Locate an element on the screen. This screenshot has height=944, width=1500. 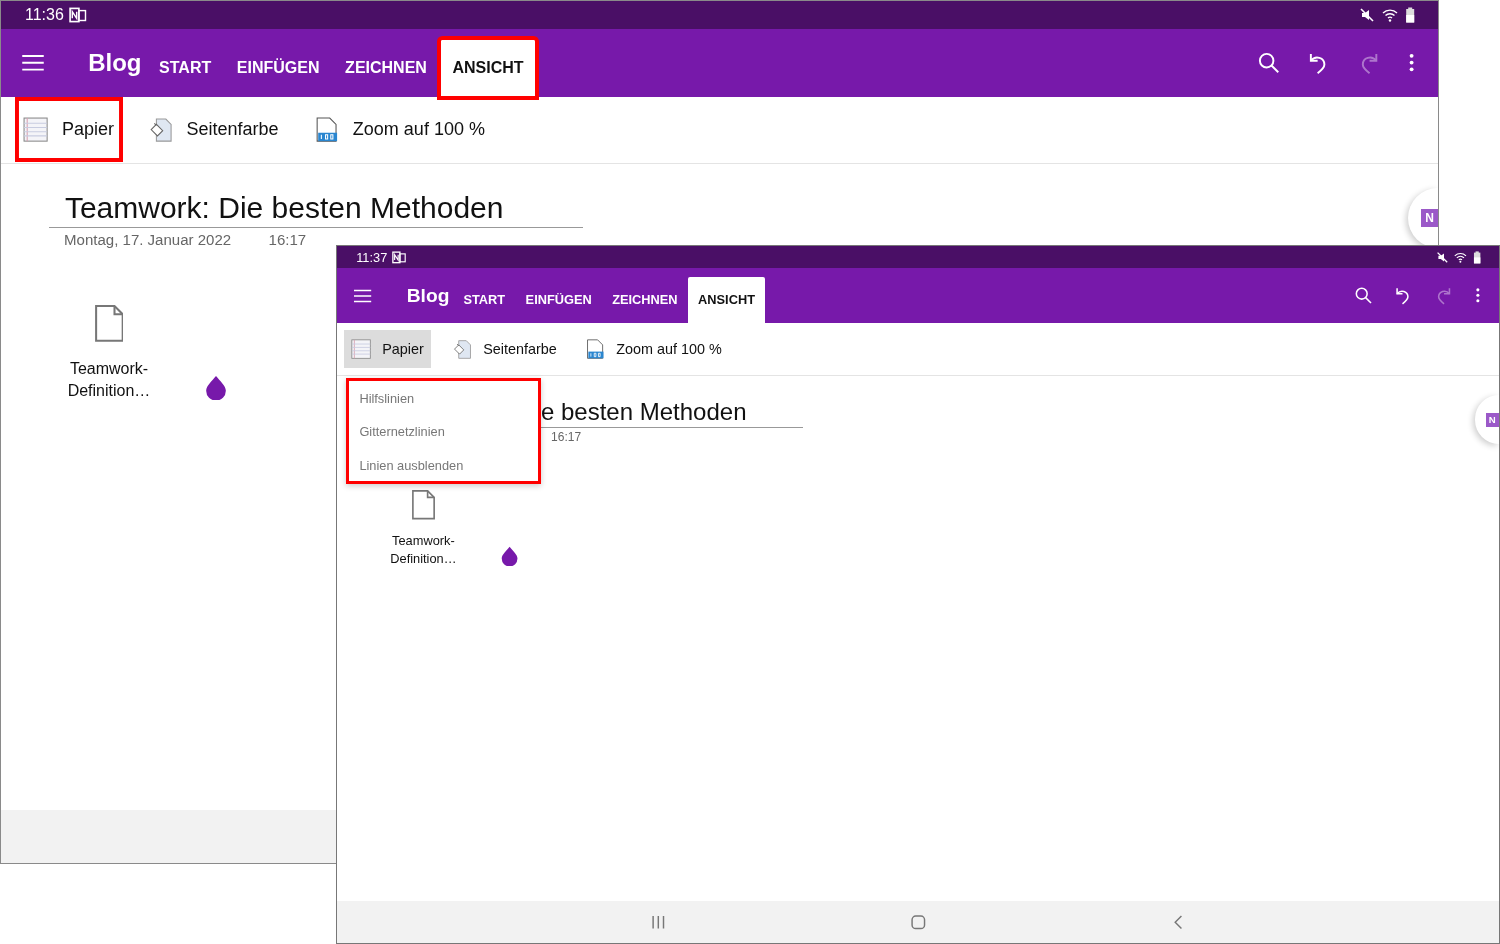
page-date: Montag, 17. Januar 2022 is located at coordinates (148, 239).